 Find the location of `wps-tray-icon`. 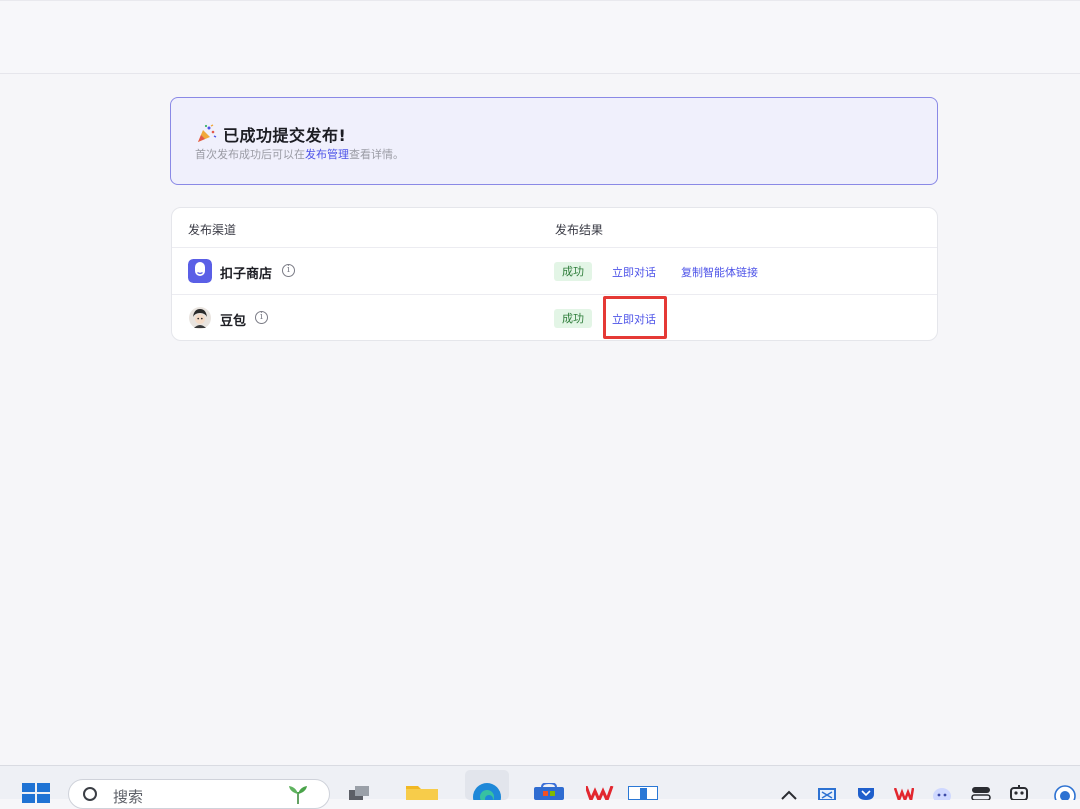

wps-tray-icon is located at coordinates (904, 794).